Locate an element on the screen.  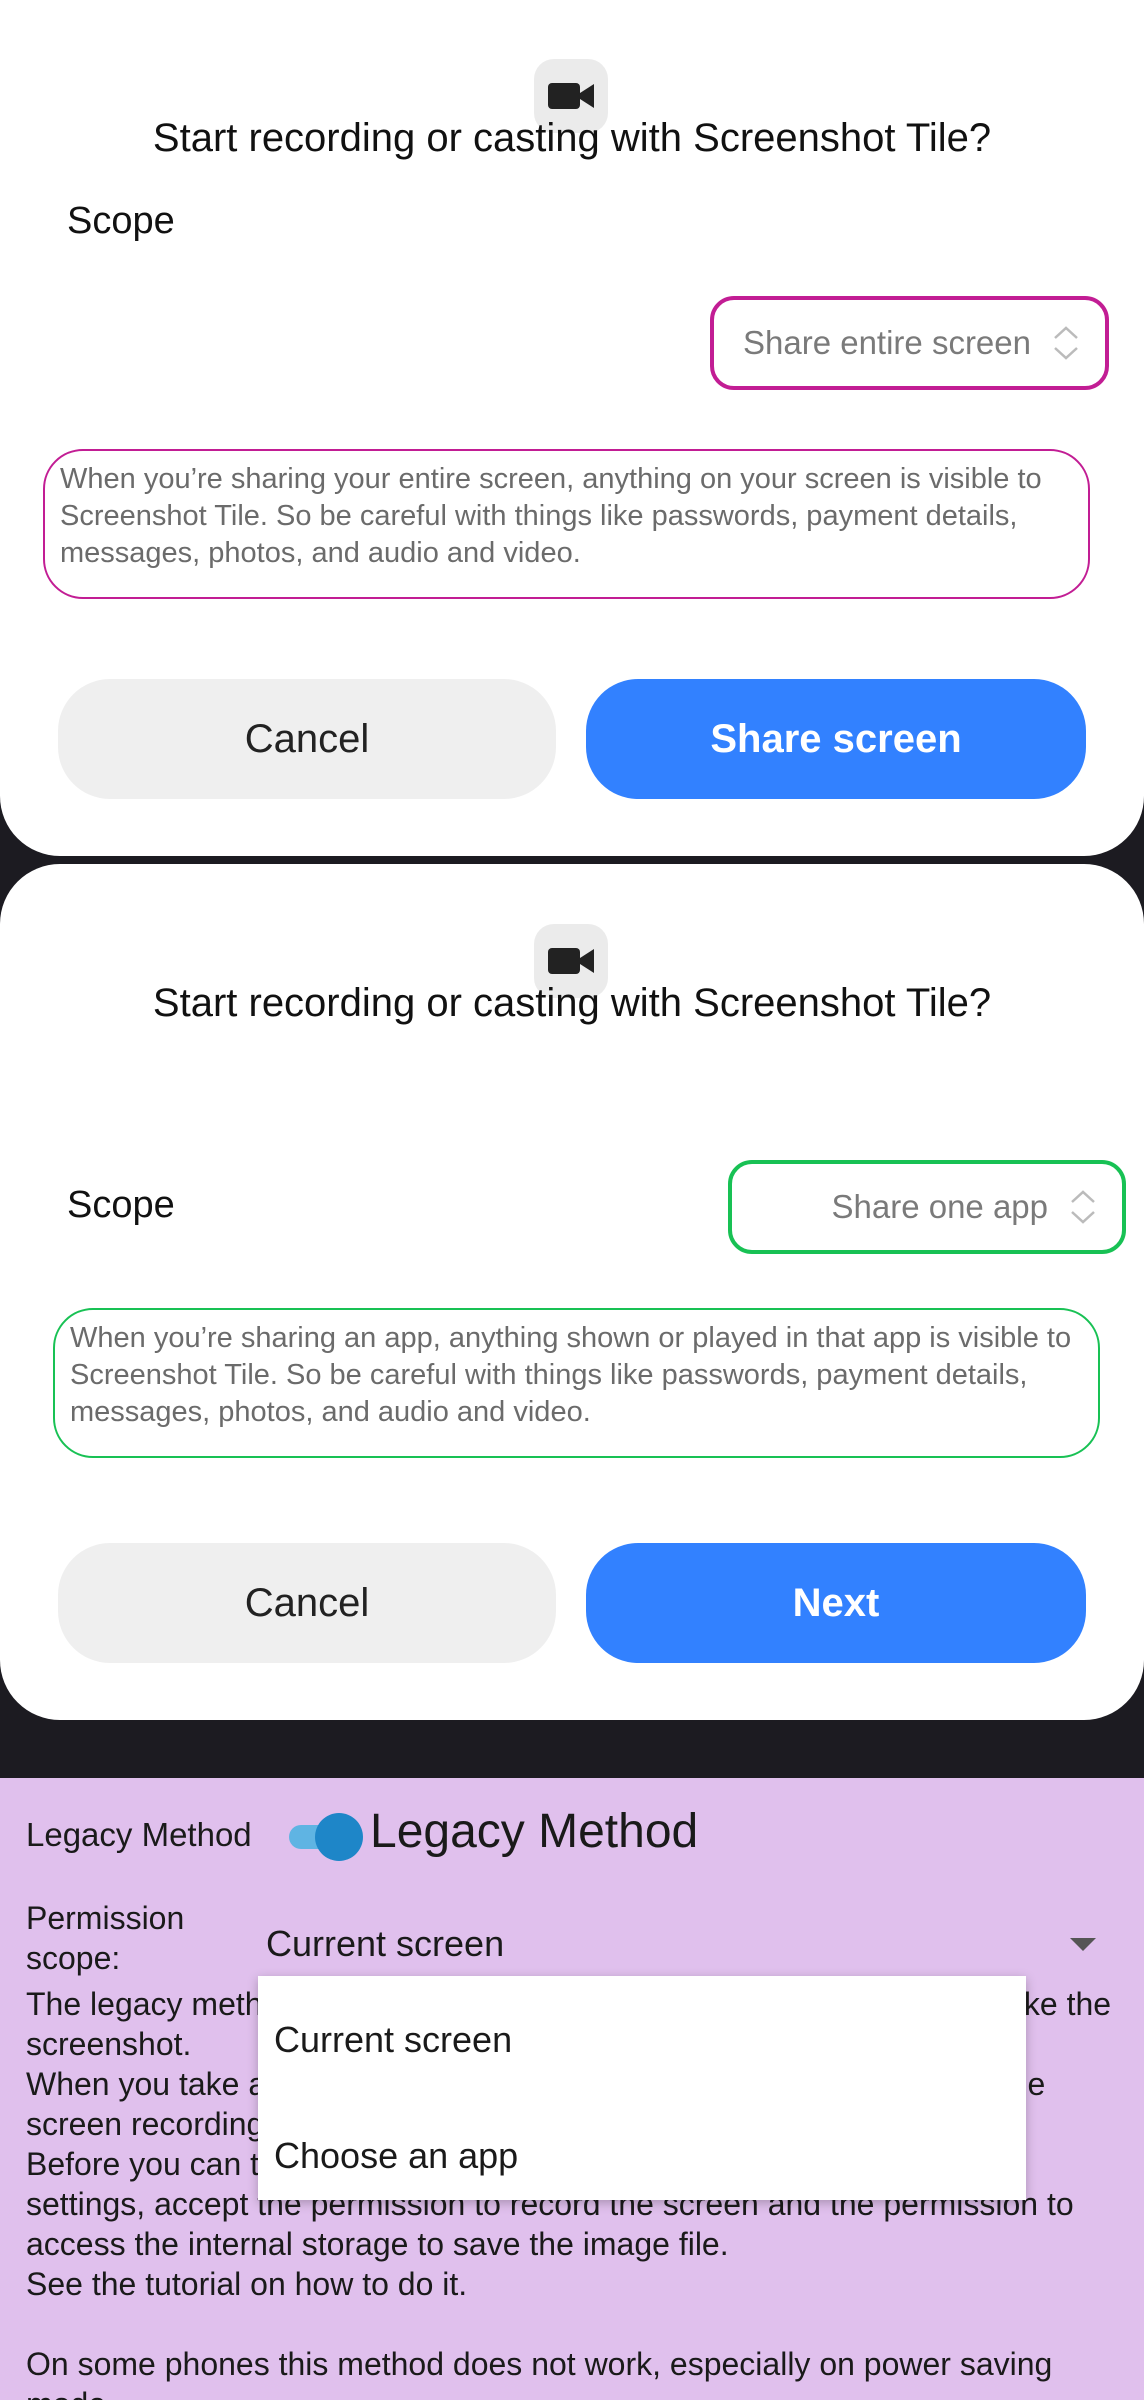
scope-select: Share entire screen is located at coordinates (909, 343).